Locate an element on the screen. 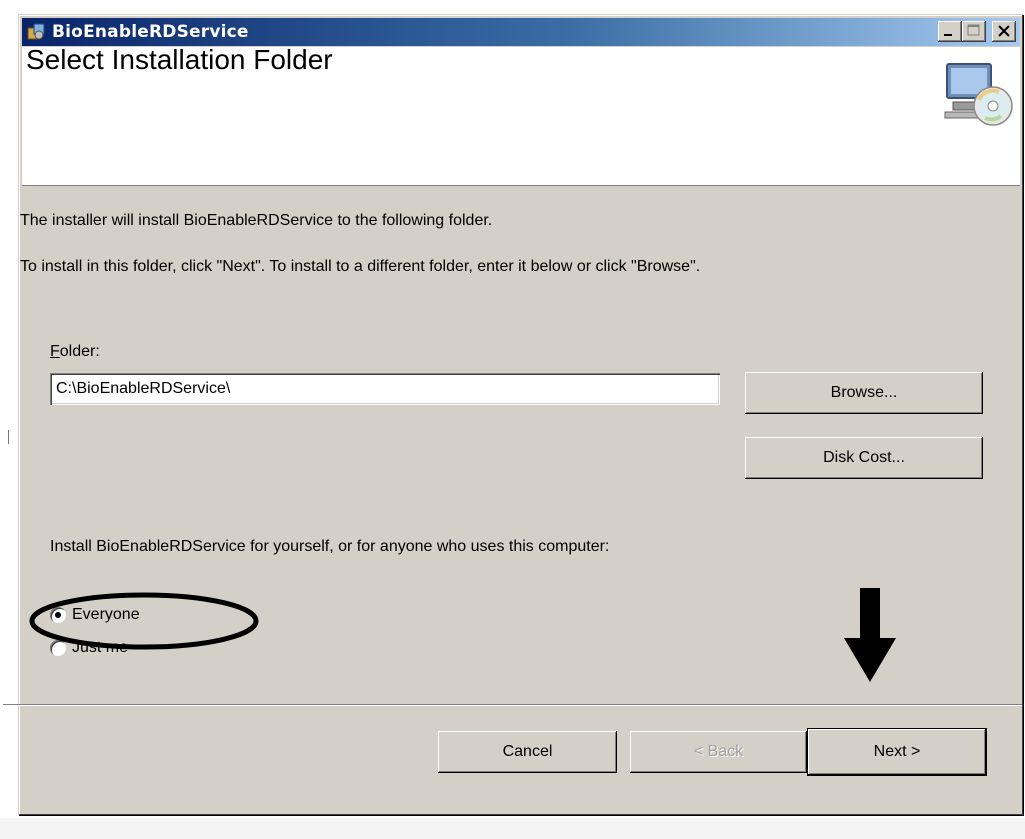  folder-label-accelerator: F is located at coordinates (55, 351).